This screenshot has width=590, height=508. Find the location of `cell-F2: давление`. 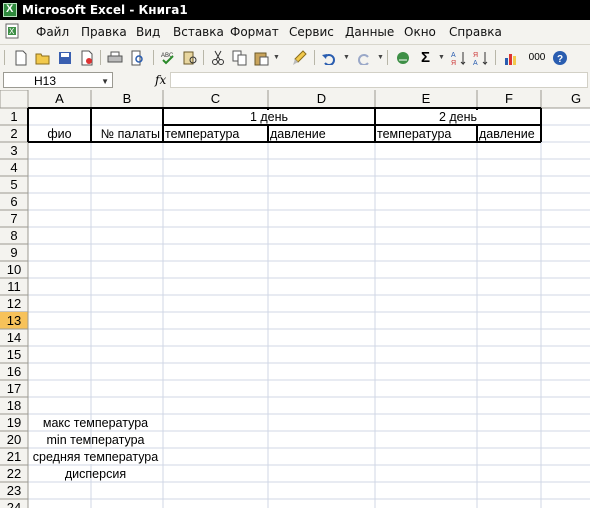

cell-F2: давление is located at coordinates (507, 134).